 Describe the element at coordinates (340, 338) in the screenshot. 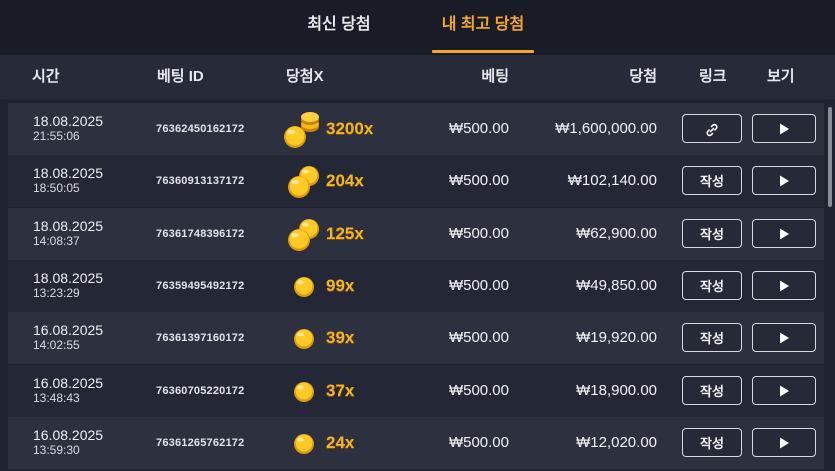

I see `row-multiplier: 39x` at that location.